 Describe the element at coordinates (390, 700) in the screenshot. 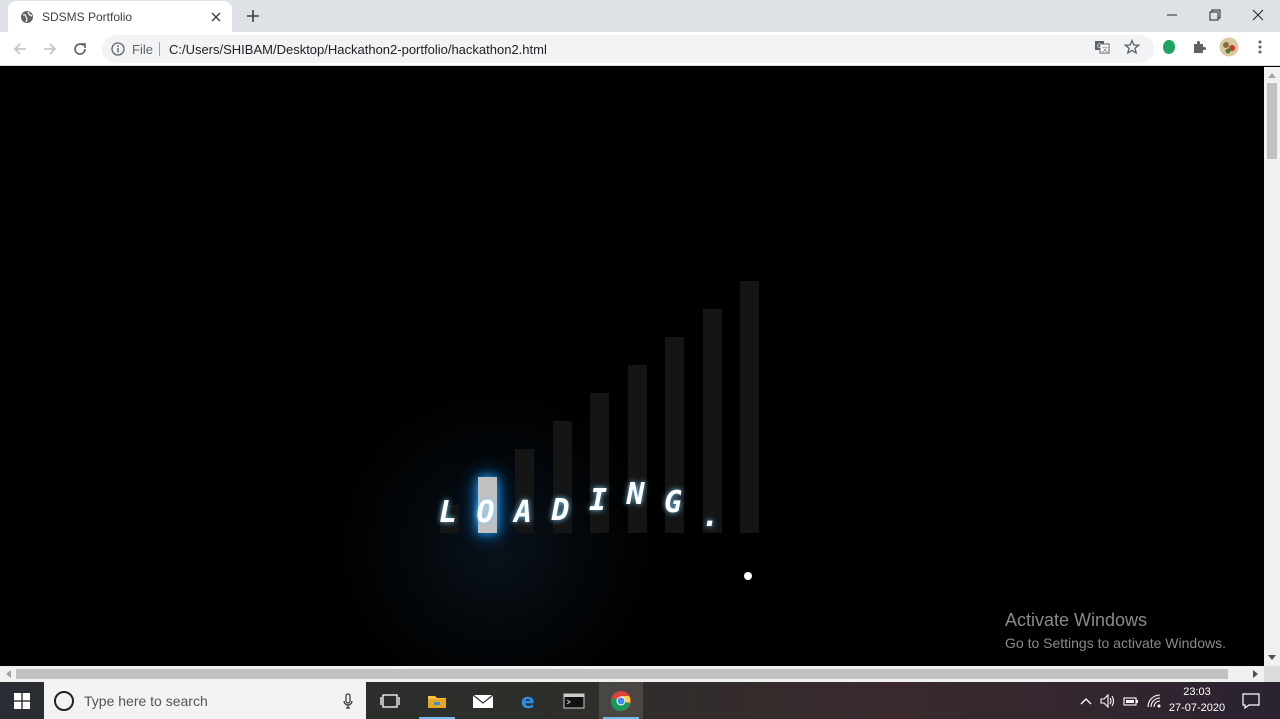

I see `task-view-icon` at that location.